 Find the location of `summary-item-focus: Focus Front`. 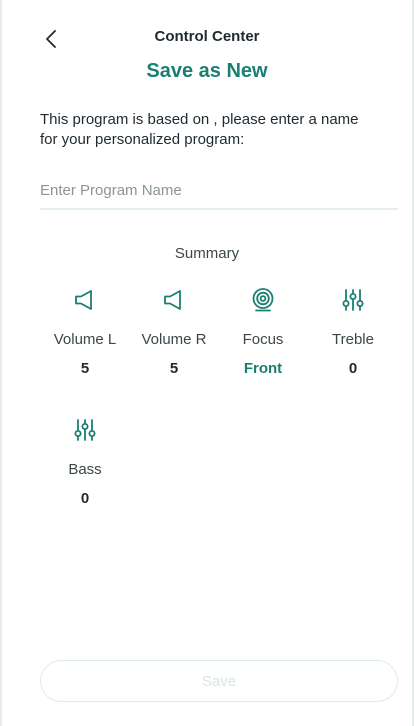

summary-item-focus: Focus Front is located at coordinates (263, 331).